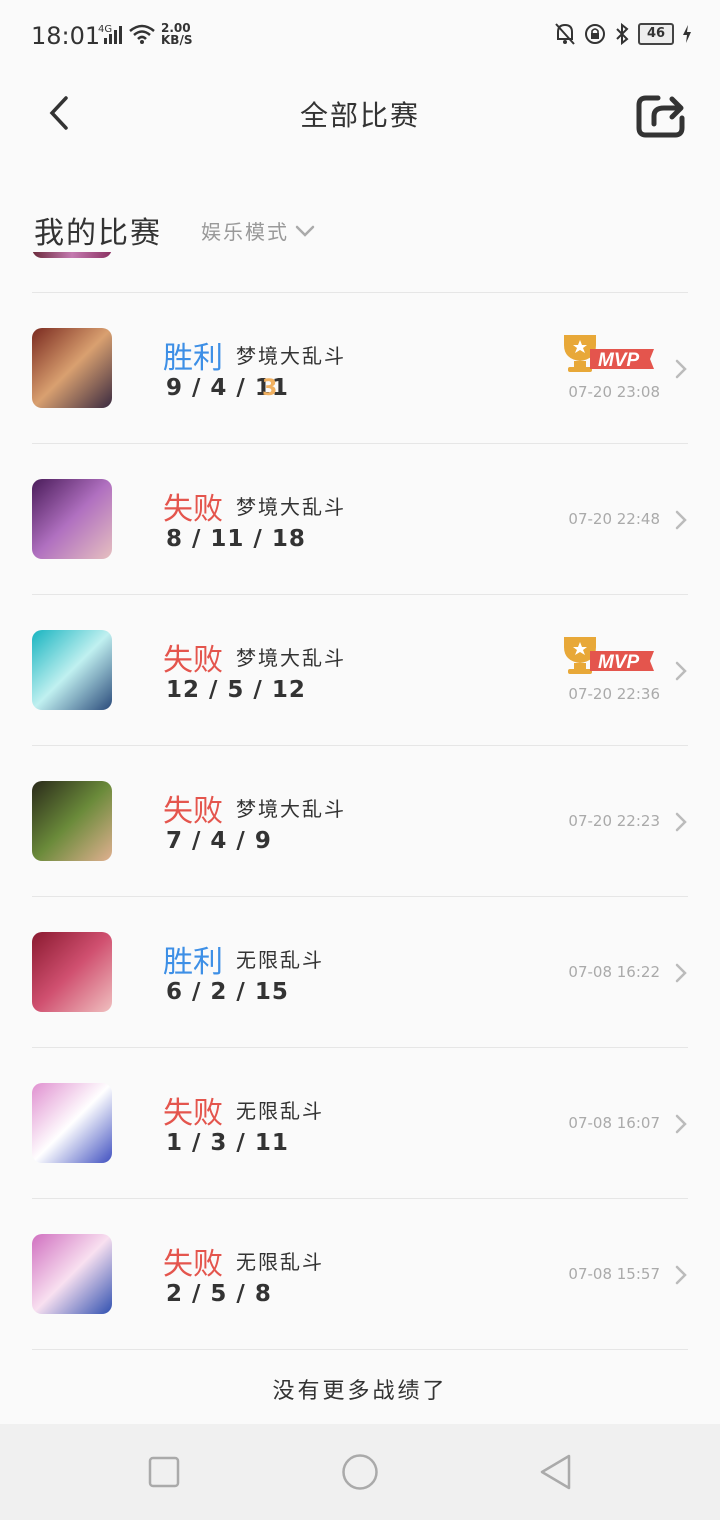 This screenshot has width=720, height=1520. What do you see at coordinates (227, 1143) in the screenshot?
I see `match-kda: 1 / 3 / 11` at bounding box center [227, 1143].